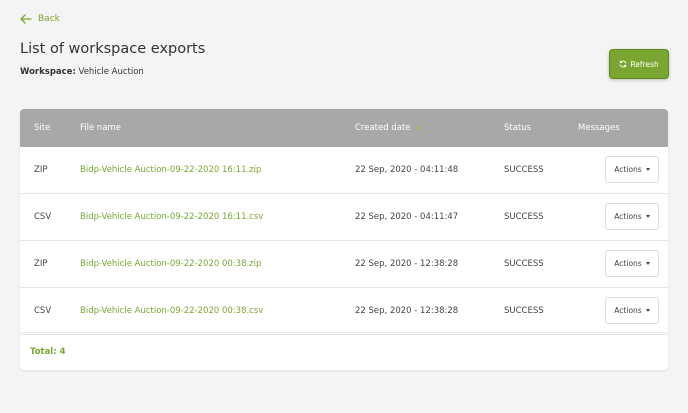 Image resolution: width=688 pixels, height=413 pixels. What do you see at coordinates (49, 19) in the screenshot?
I see `back-label: Back` at bounding box center [49, 19].